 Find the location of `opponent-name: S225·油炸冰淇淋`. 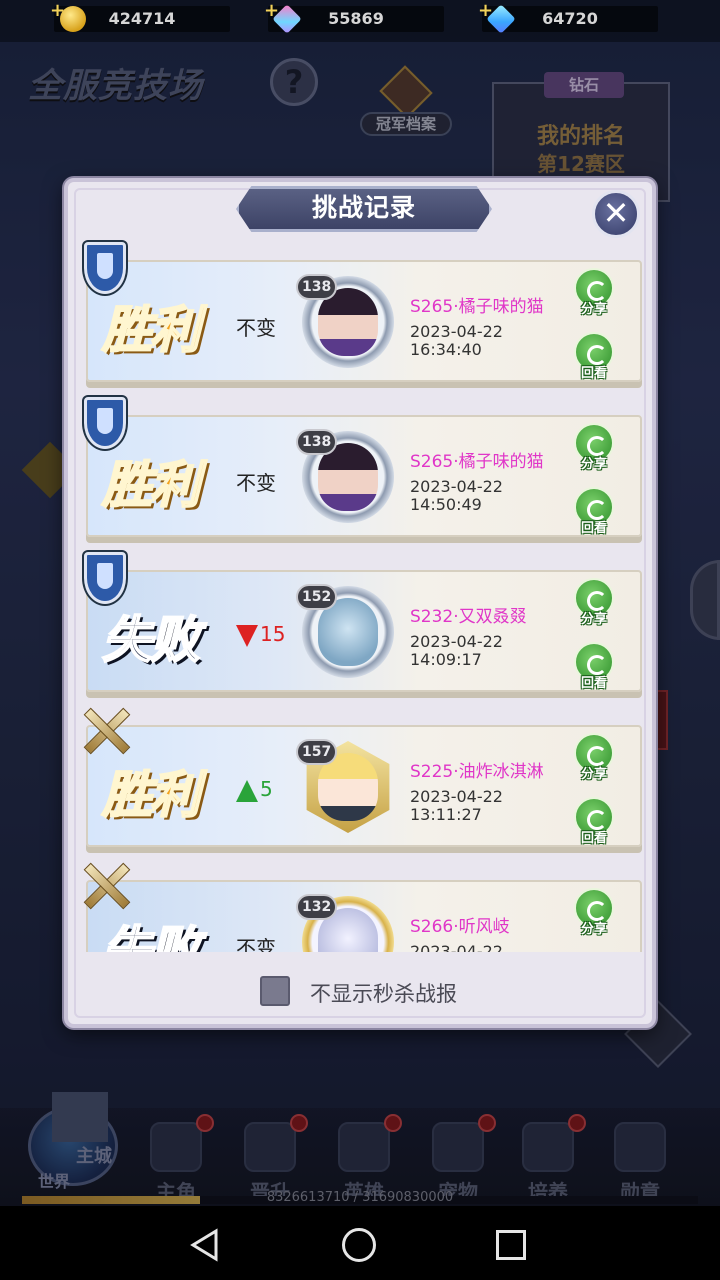

opponent-name: S225·油炸冰淇淋 is located at coordinates (477, 772).